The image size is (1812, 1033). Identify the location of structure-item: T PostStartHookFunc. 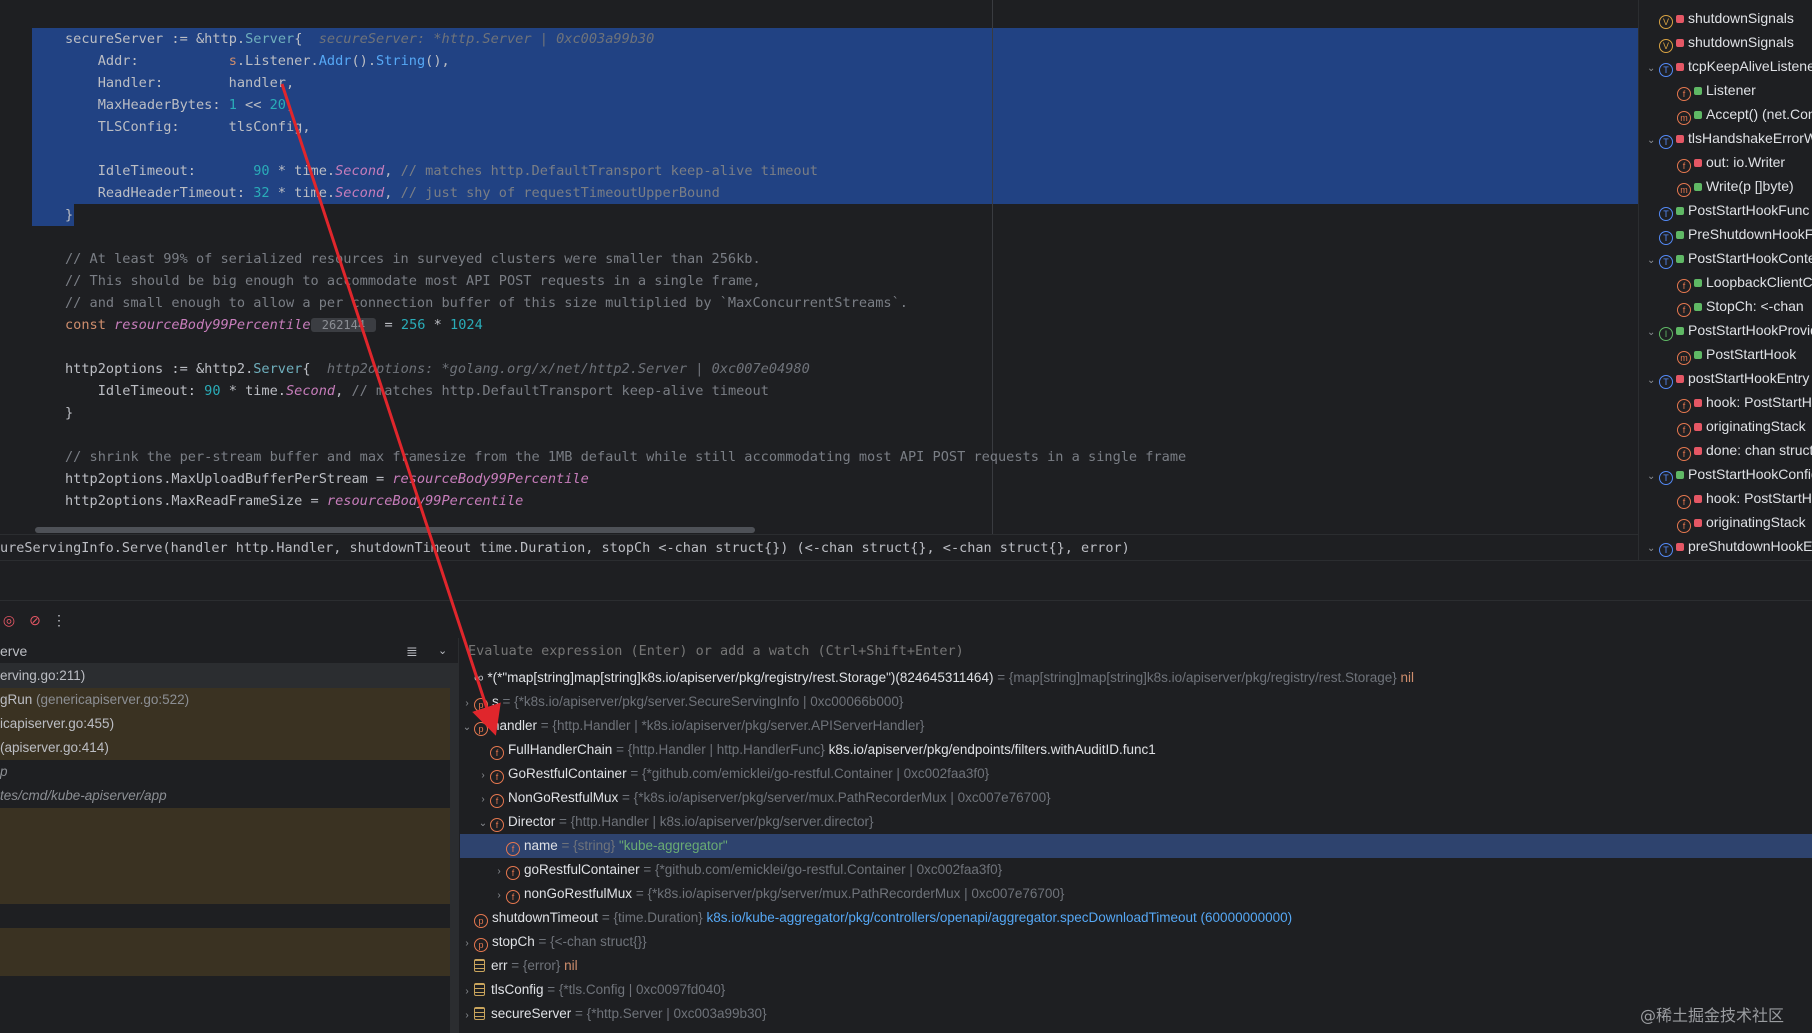
(1724, 210).